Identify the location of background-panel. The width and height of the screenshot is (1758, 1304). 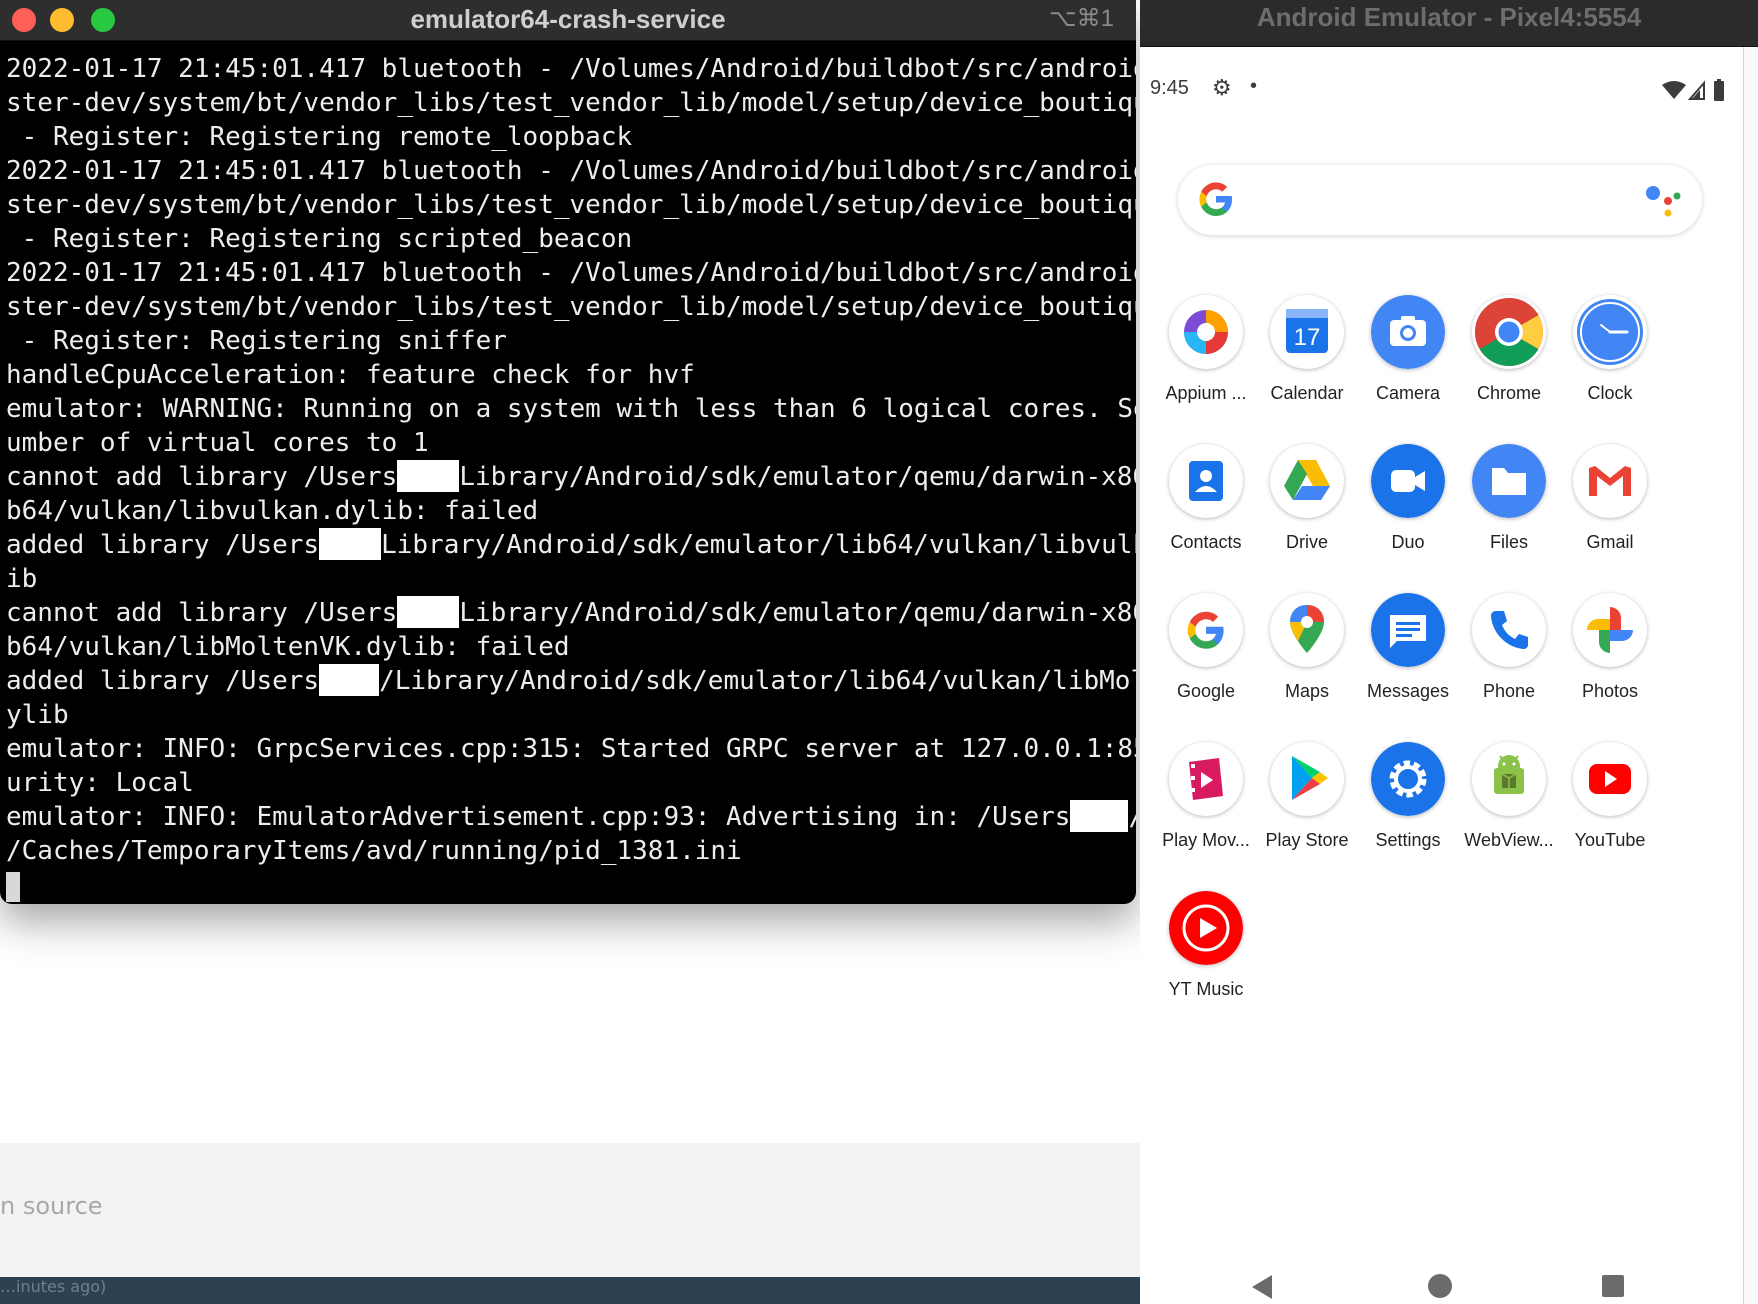
(570, 1210).